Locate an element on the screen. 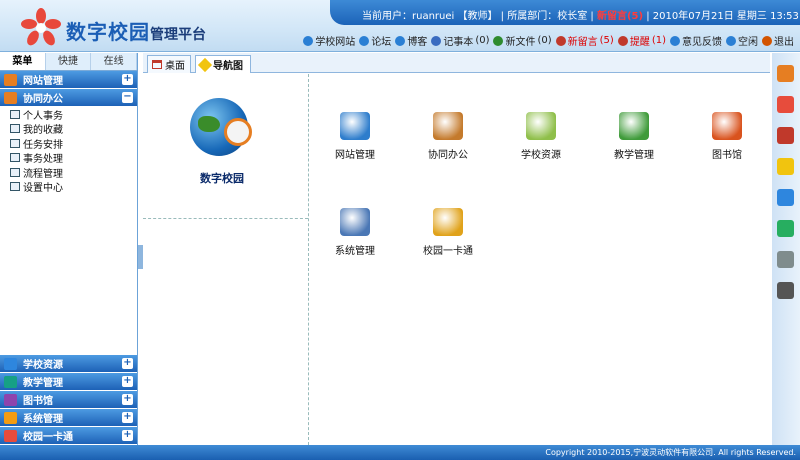  divider-vertical is located at coordinates (308, 259).